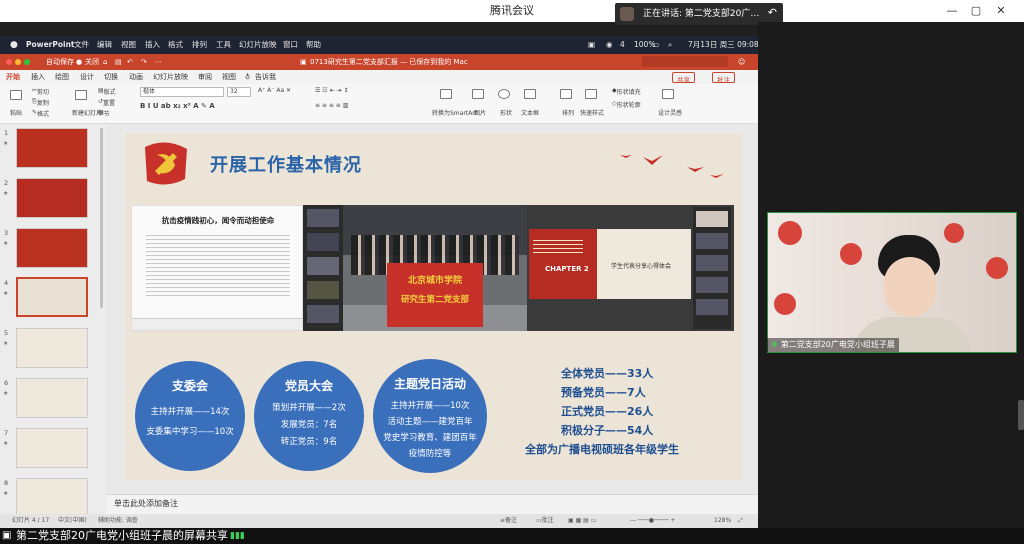 This screenshot has width=1024, height=544. What do you see at coordinates (81, 95) in the screenshot?
I see `new-slide-icon` at bounding box center [81, 95].